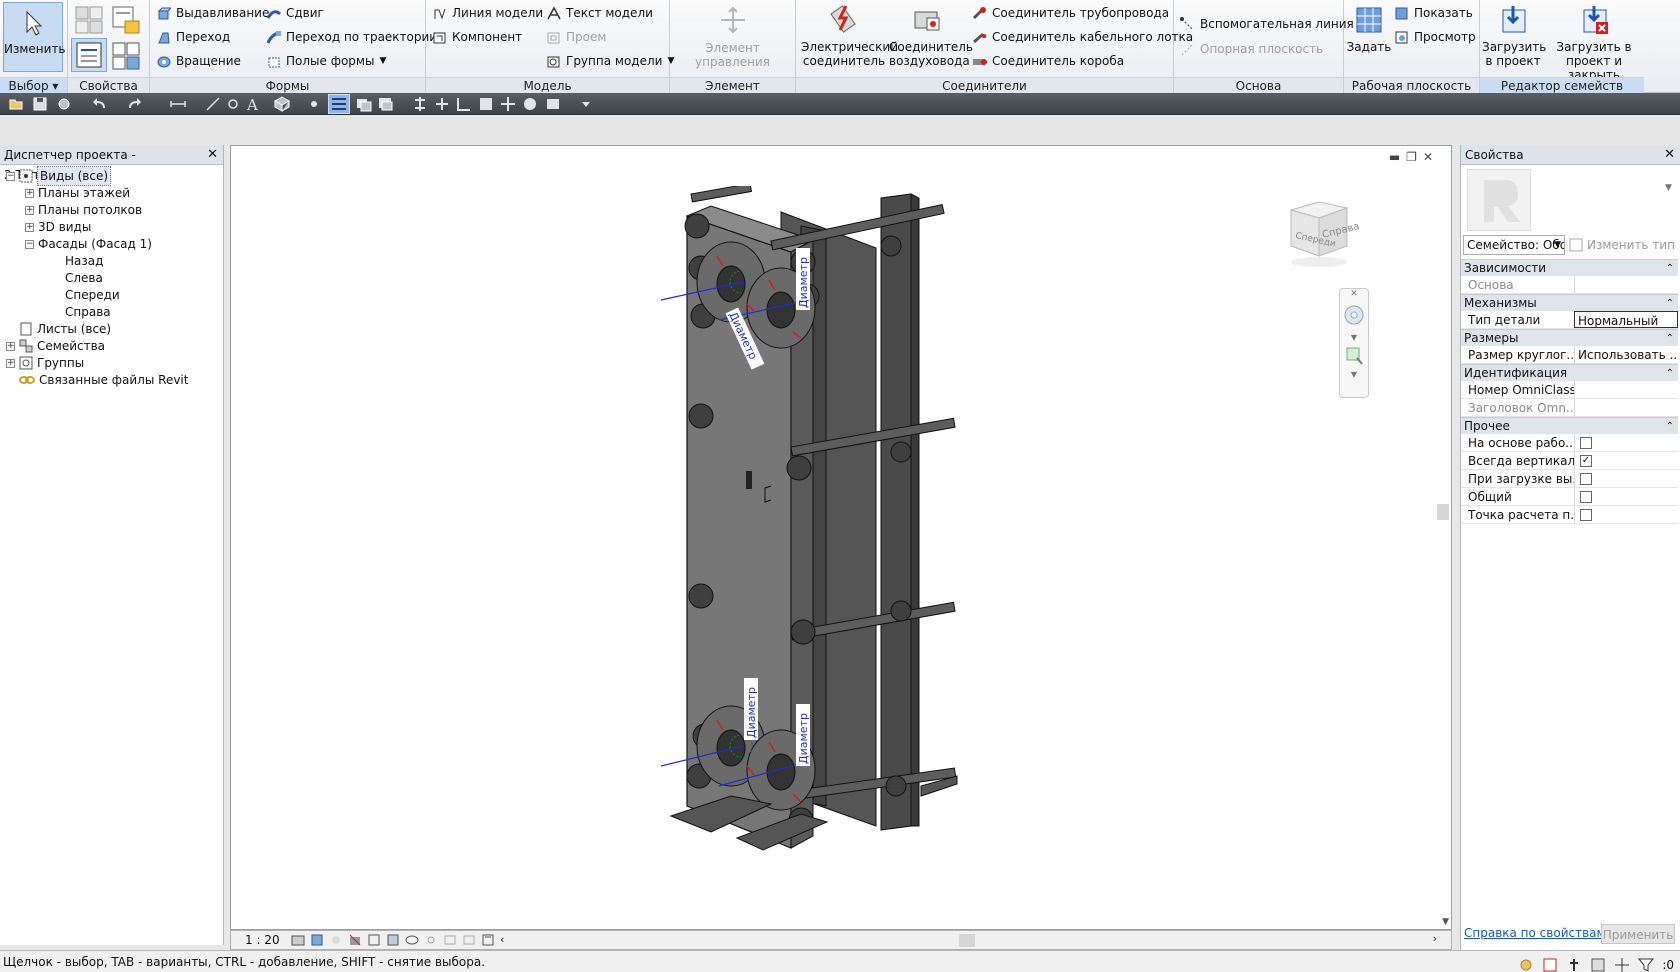  What do you see at coordinates (88, 312) in the screenshot?
I see `tree-elevation-right: Справа` at bounding box center [88, 312].